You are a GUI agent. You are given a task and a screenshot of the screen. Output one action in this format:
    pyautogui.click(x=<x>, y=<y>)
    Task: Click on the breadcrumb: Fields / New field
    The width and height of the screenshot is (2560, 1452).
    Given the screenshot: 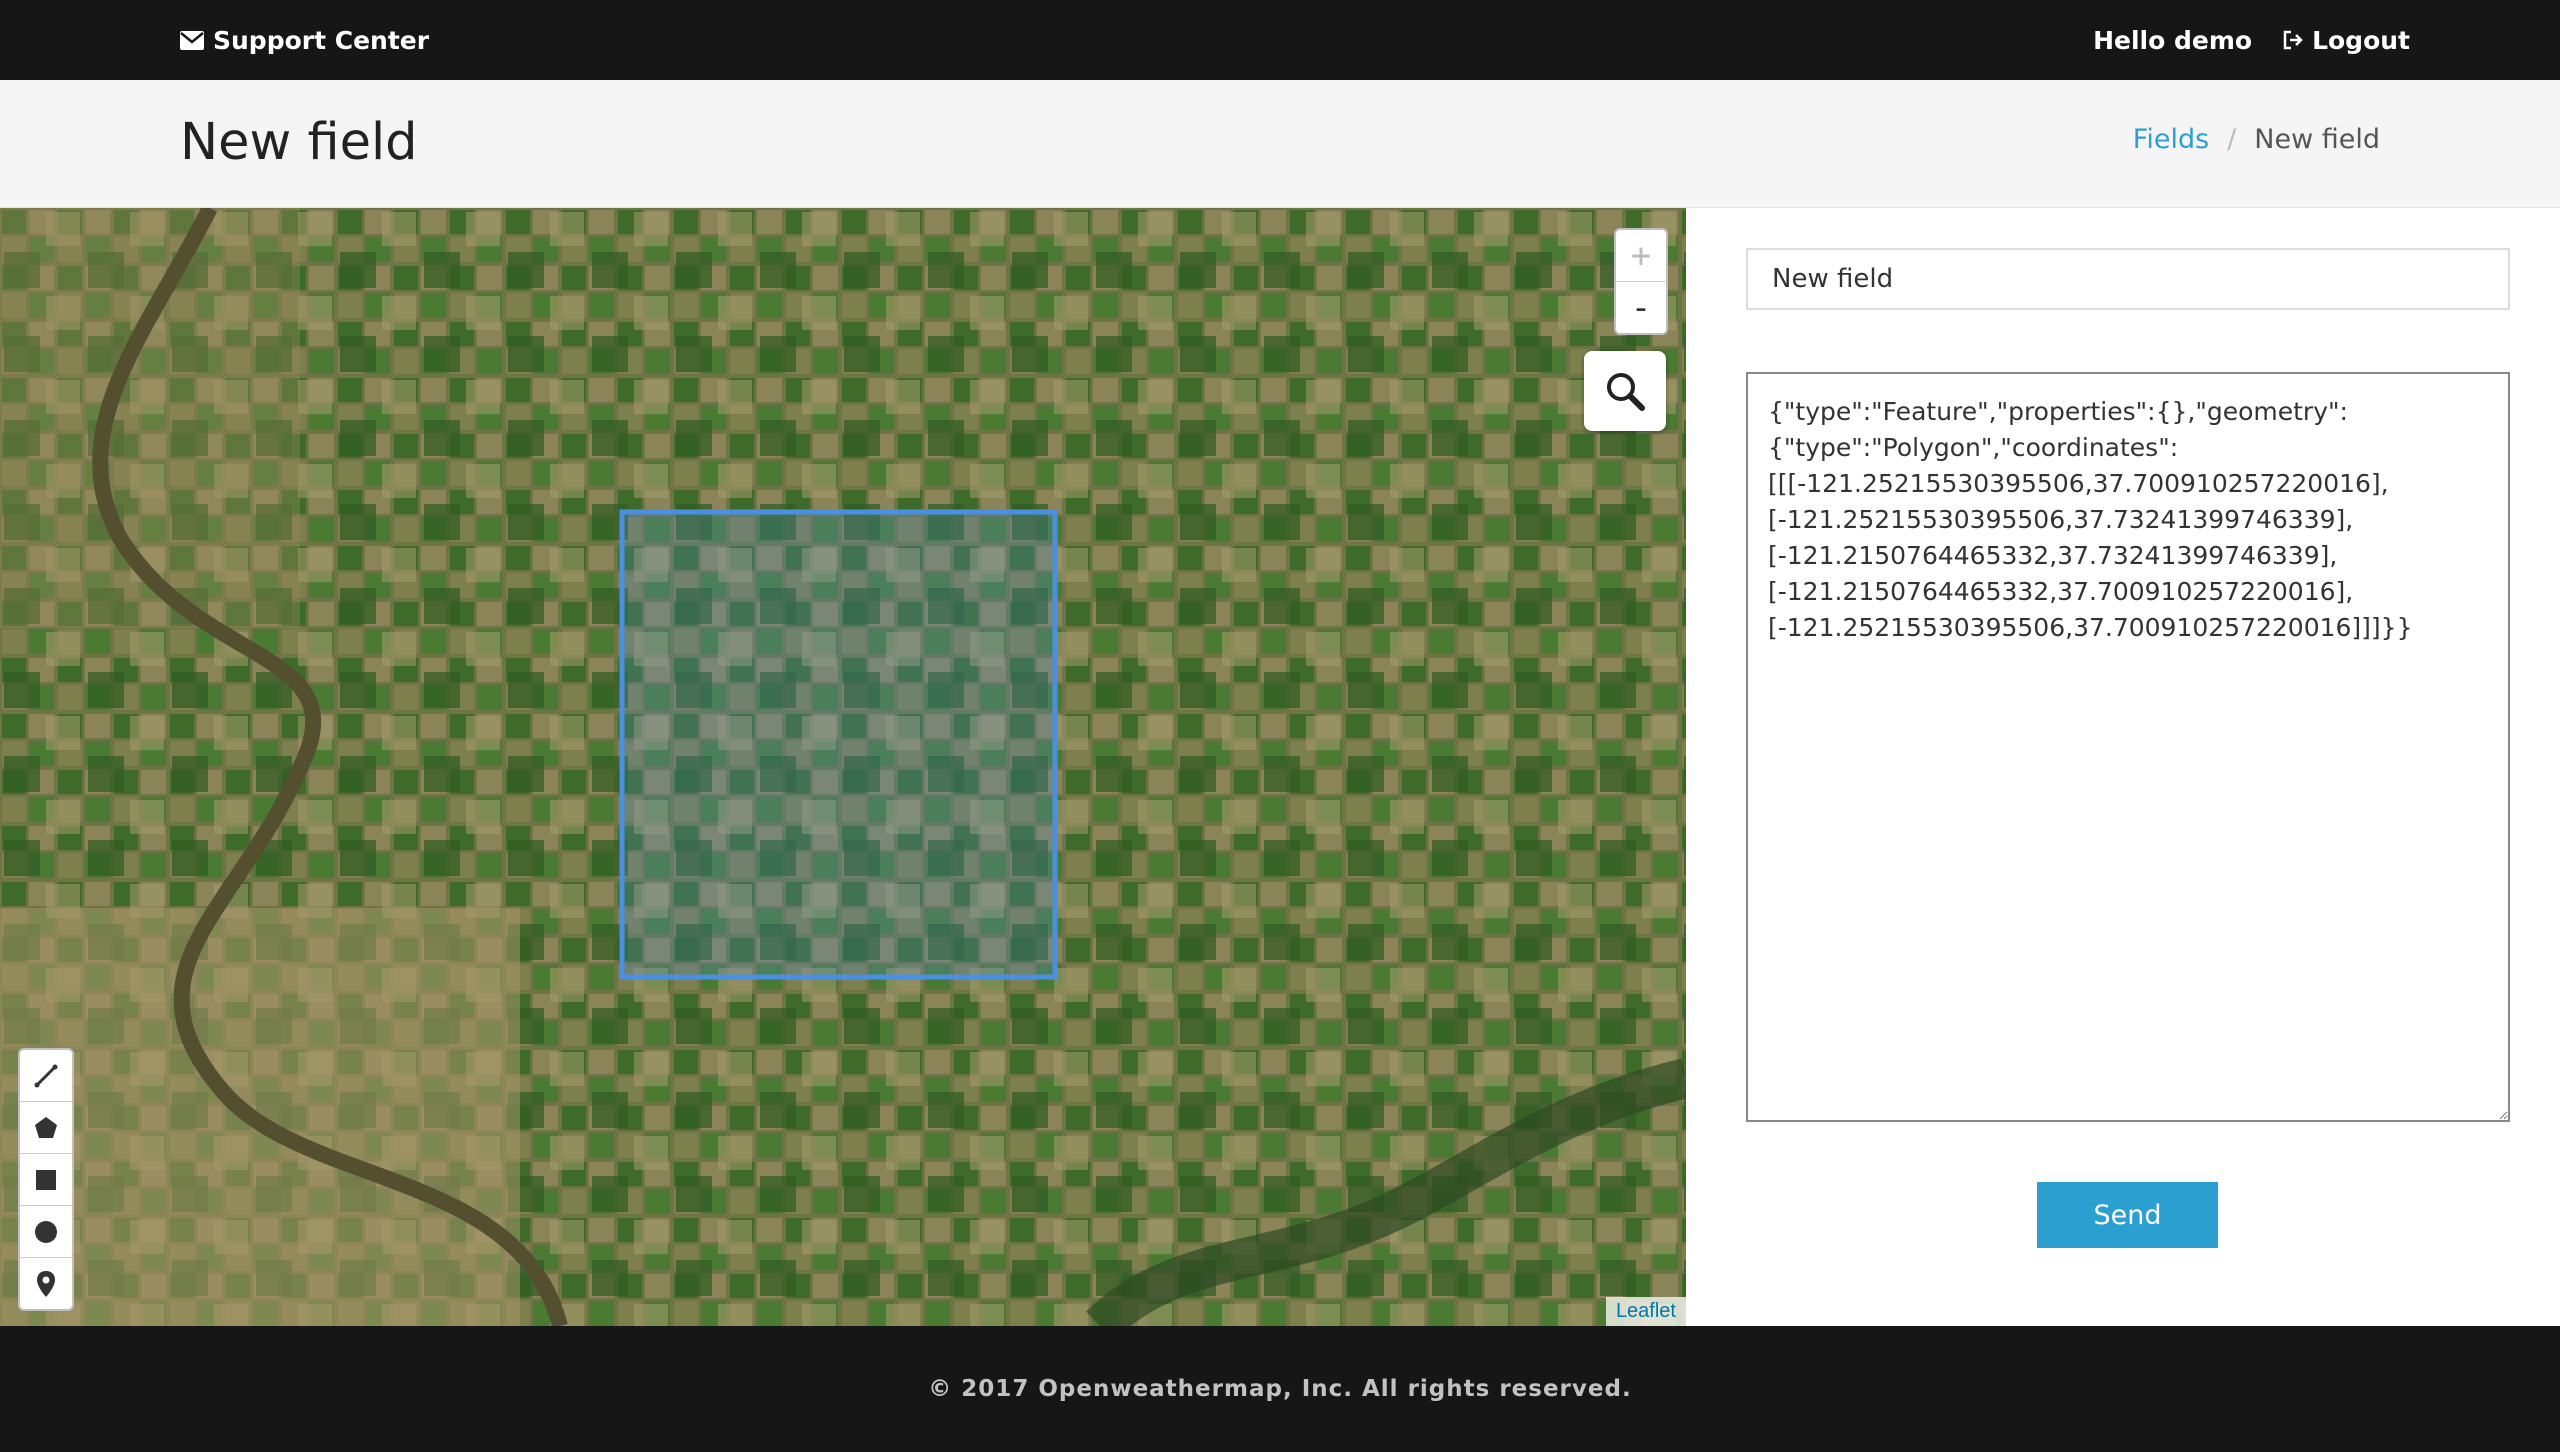 What is the action you would take?
    pyautogui.click(x=2256, y=139)
    